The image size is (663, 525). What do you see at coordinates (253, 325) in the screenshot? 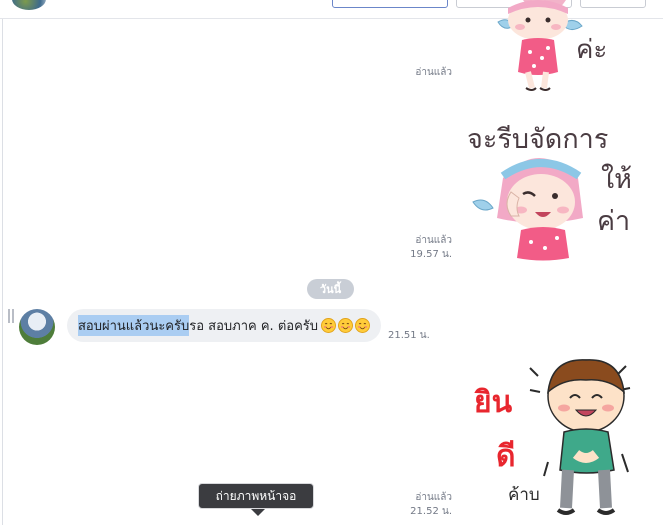
I see `message-text: รอ สอบภาค ค. ต่อครับ` at bounding box center [253, 325].